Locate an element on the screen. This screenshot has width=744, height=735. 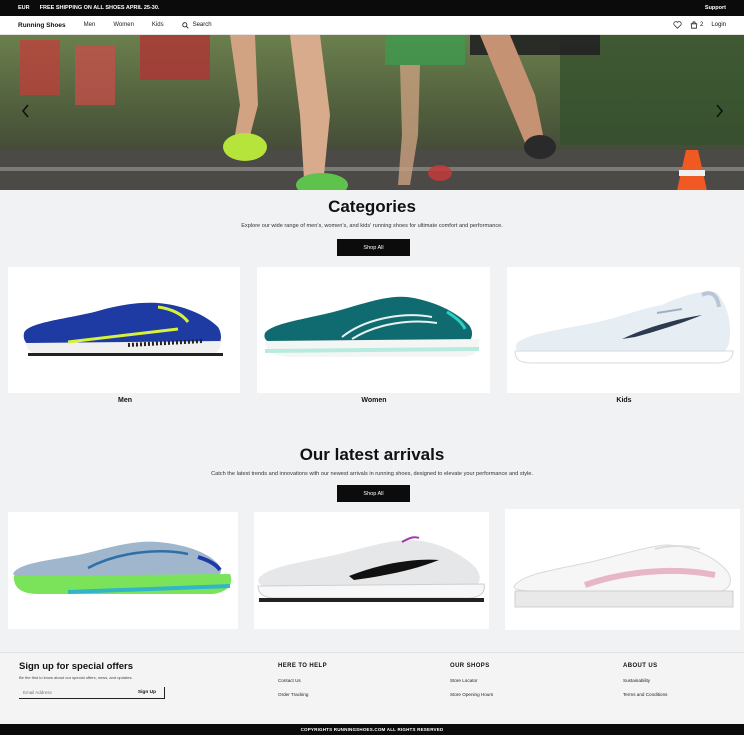
categories-shop-all-button: Shop All is located at coordinates (373, 247).